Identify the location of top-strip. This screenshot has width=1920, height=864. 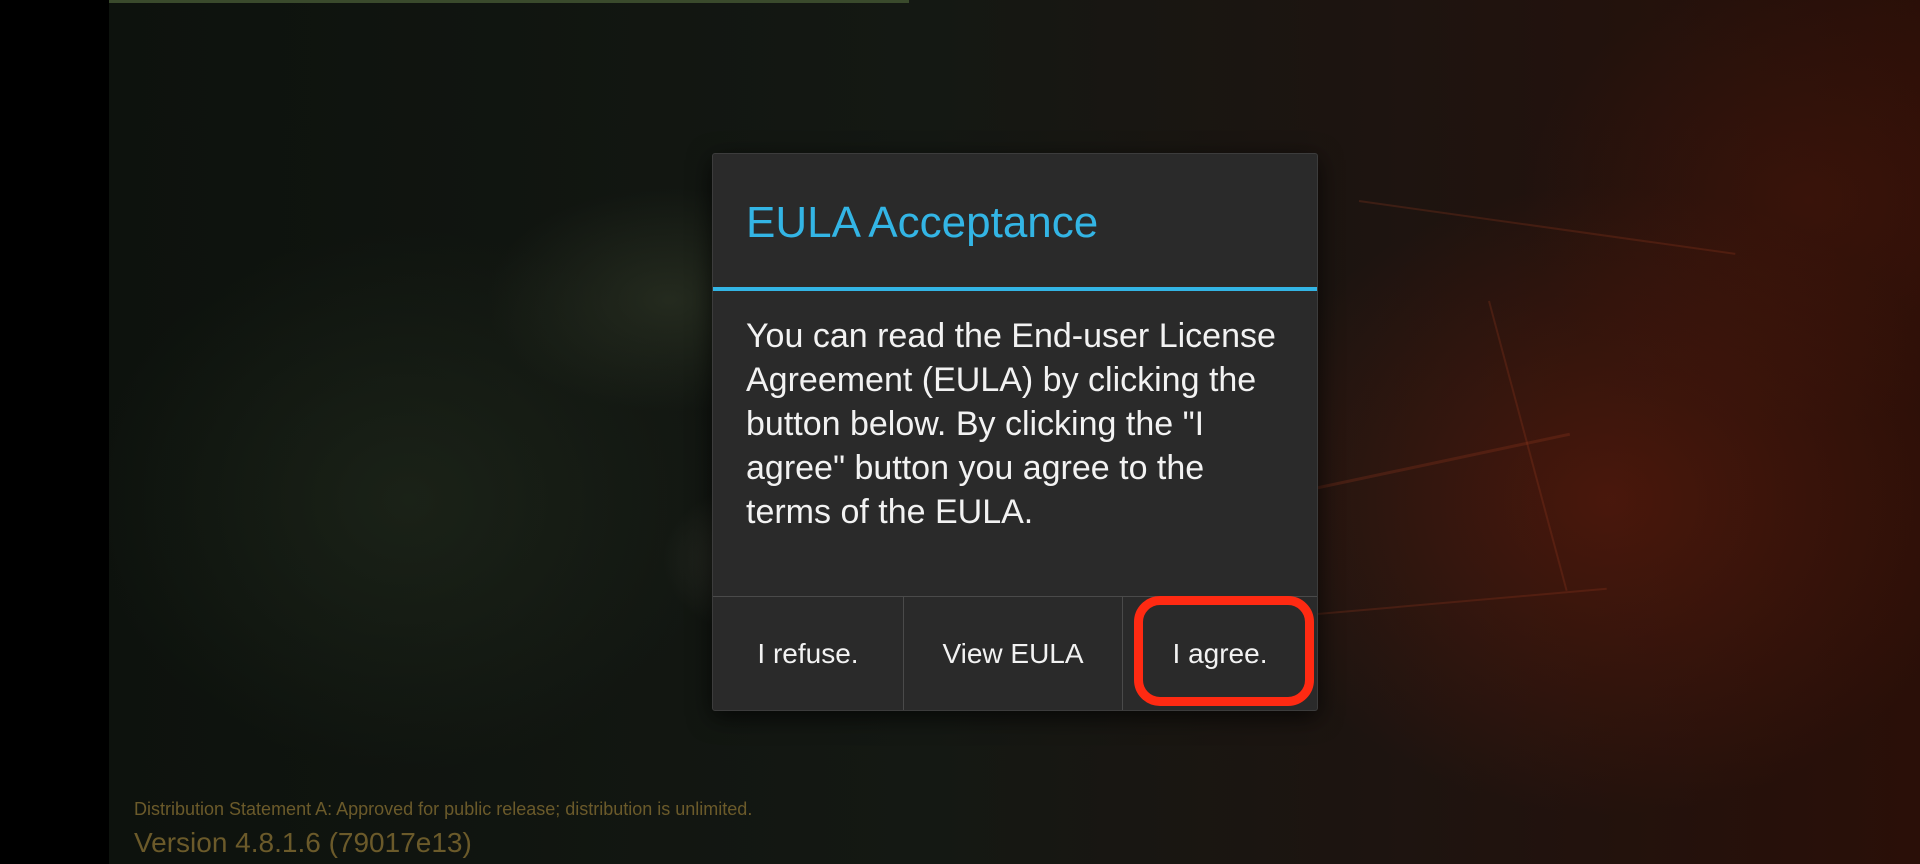
(509, 1).